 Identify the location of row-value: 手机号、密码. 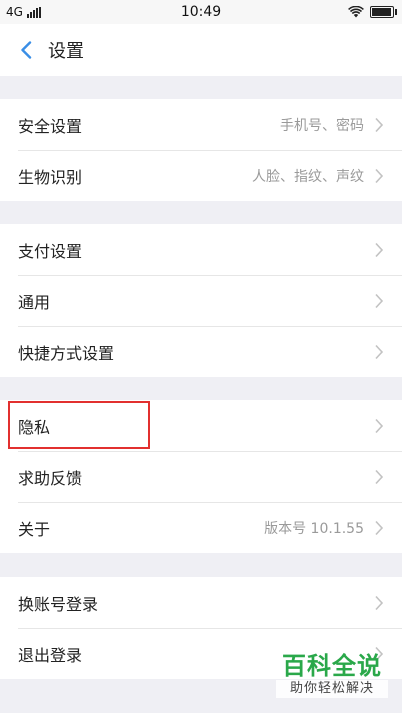
(322, 125).